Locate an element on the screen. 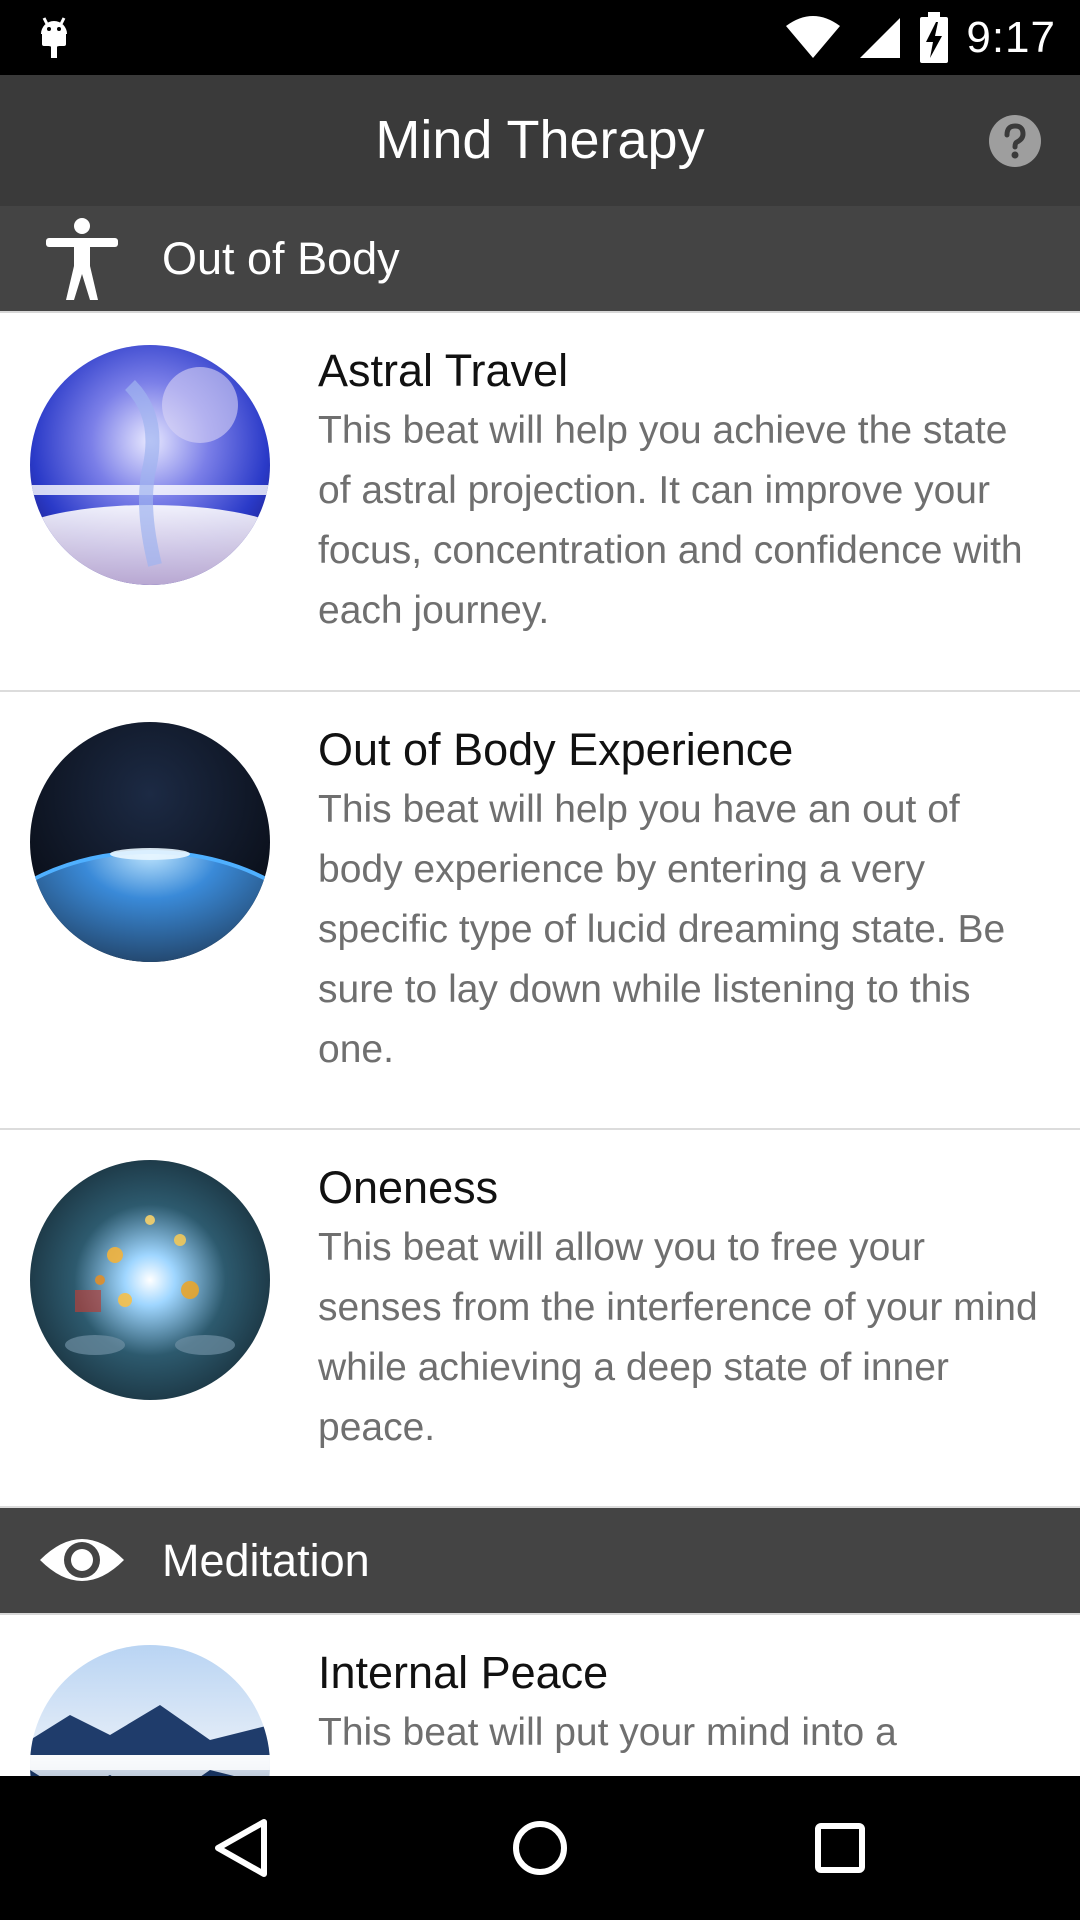 This screenshot has width=1080, height=1920. section-label: Meditation is located at coordinates (266, 1560).